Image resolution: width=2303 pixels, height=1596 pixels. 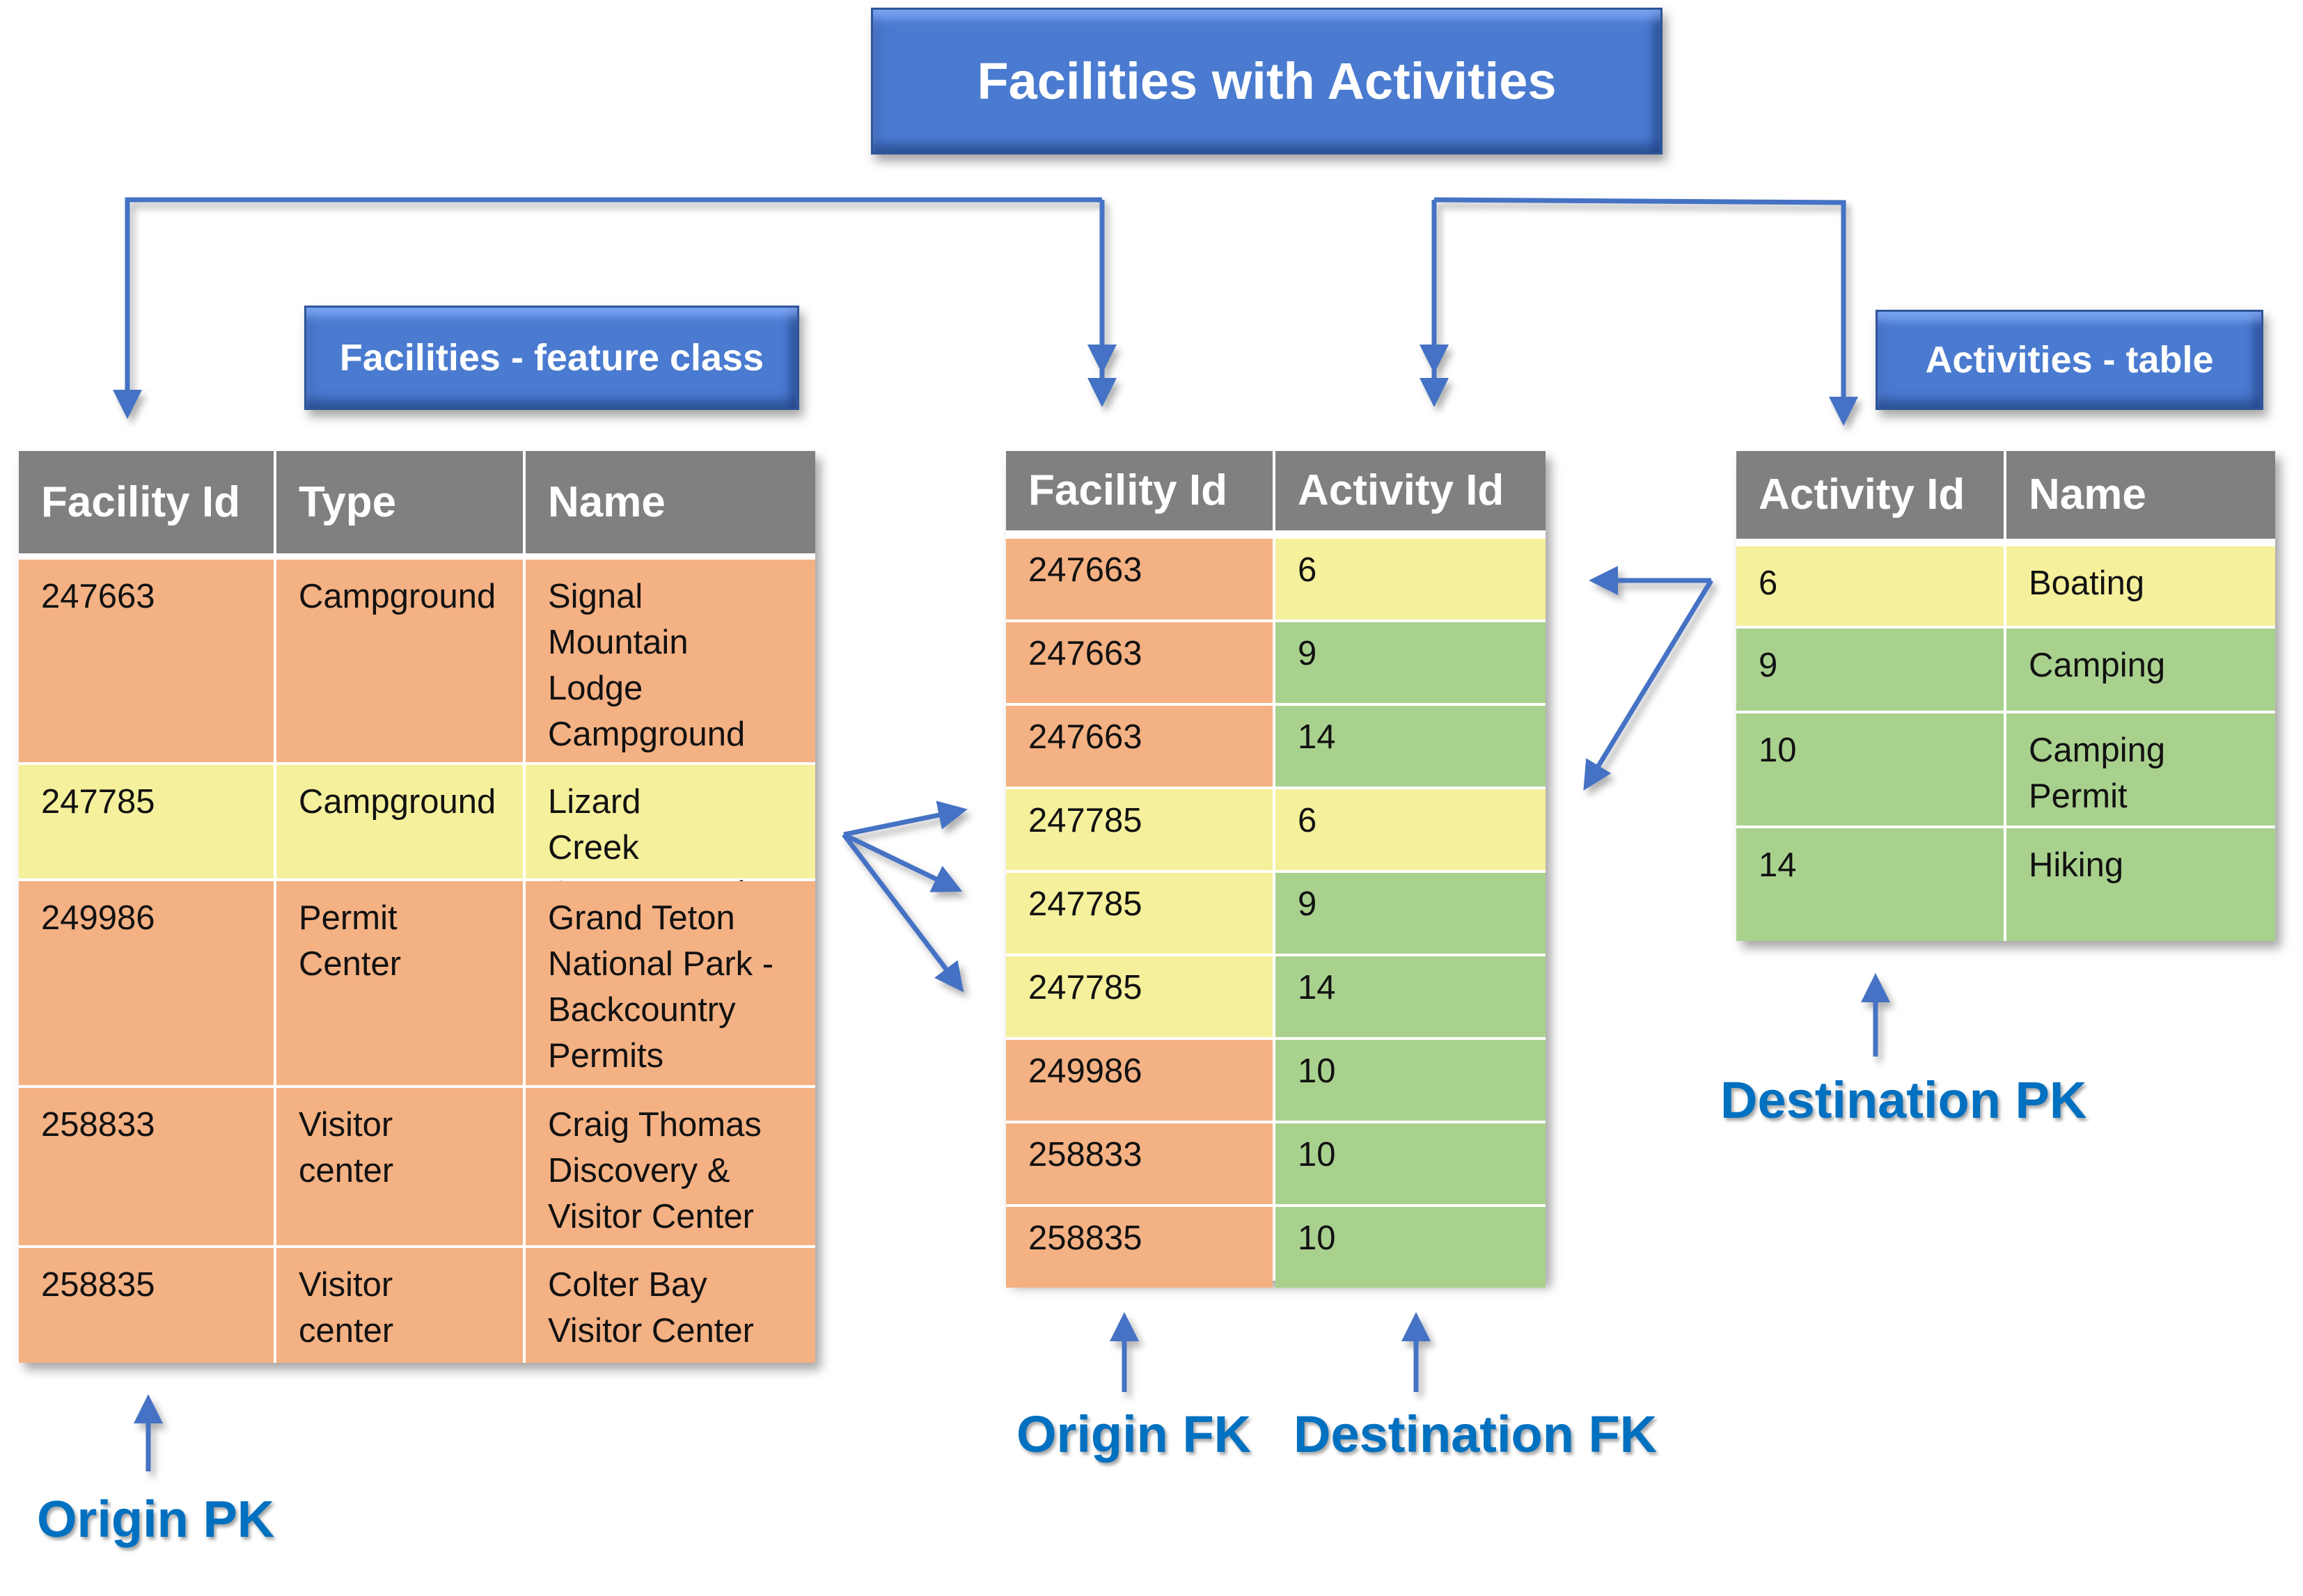 I want to click on facility-name-cell: Lizard Creek Campground, so click(x=671, y=839).